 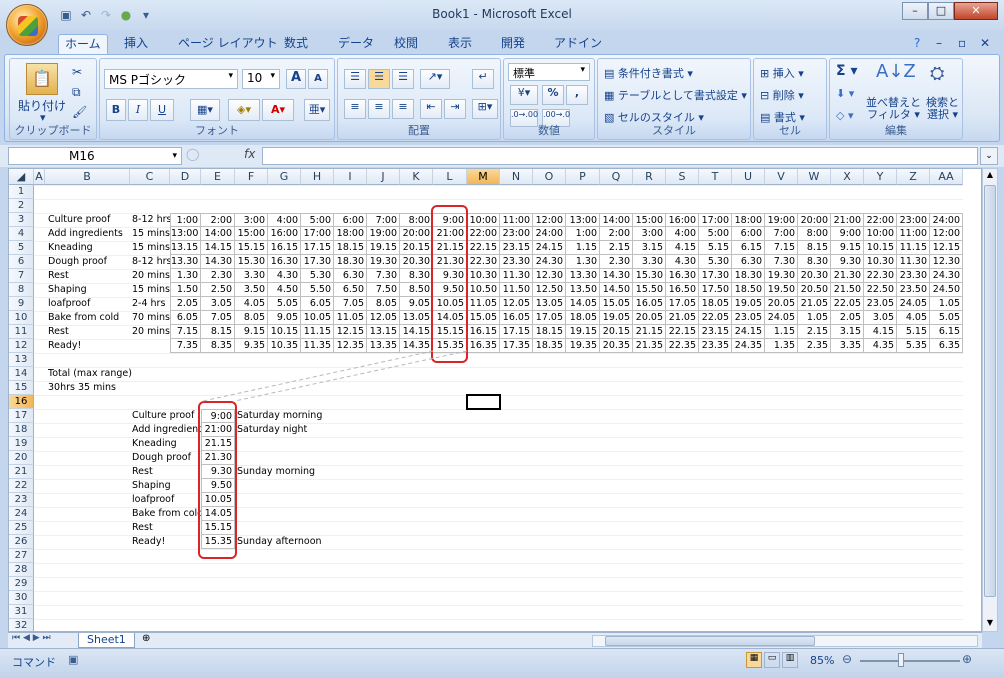 I want to click on time-cell: 12:00, so click(x=549, y=220).